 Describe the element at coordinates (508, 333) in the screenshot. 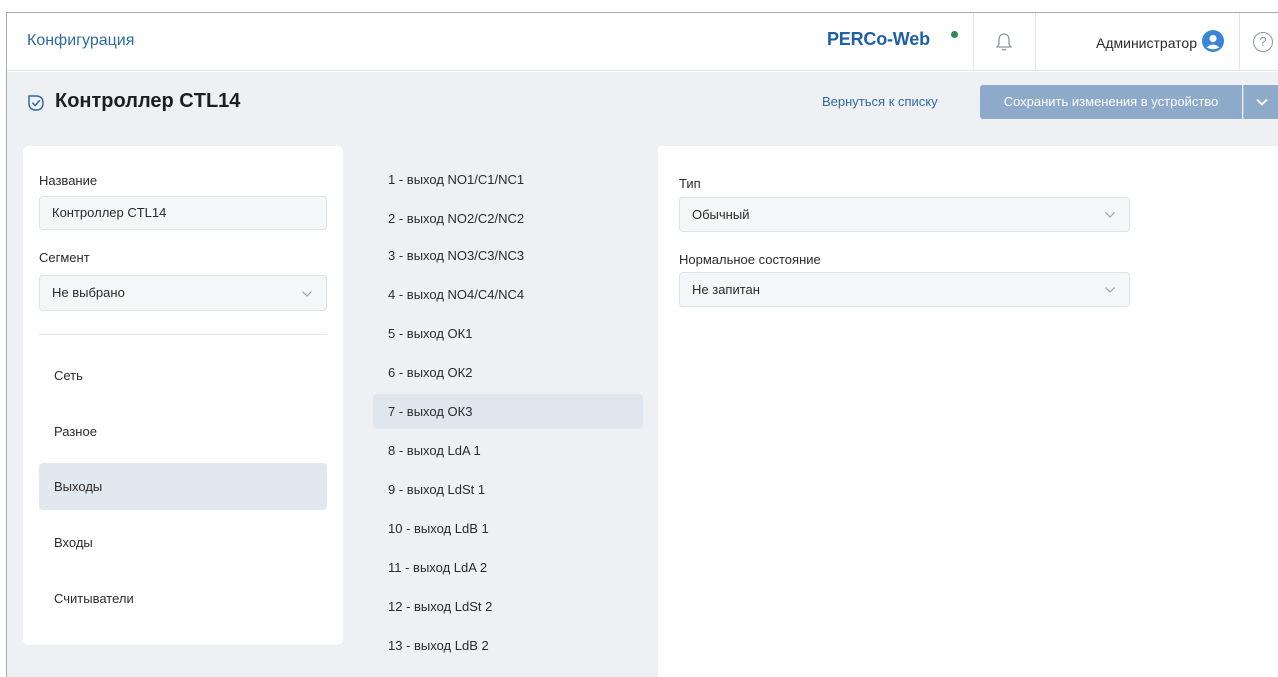

I see `output-item-5: 5 - выход ОК1` at that location.